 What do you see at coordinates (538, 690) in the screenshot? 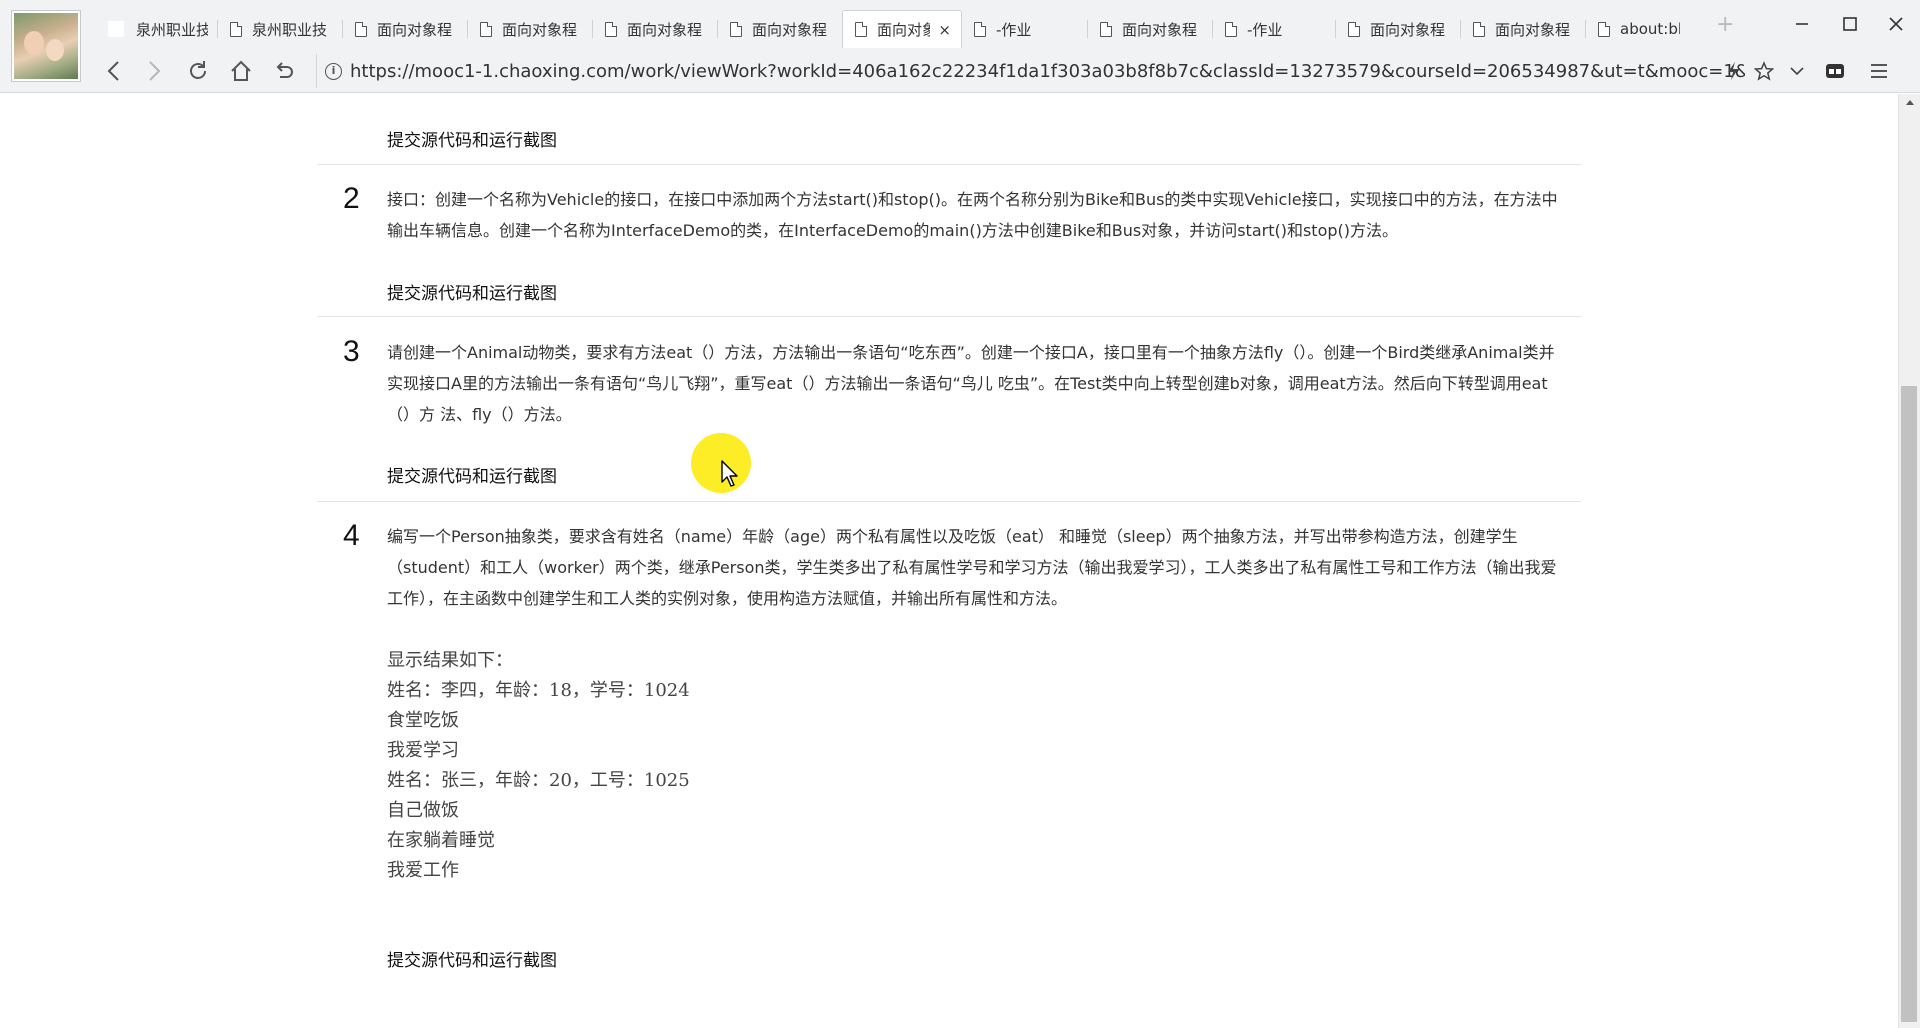
I see `result-line: 姓名：李四，年龄：18，学号：1024` at bounding box center [538, 690].